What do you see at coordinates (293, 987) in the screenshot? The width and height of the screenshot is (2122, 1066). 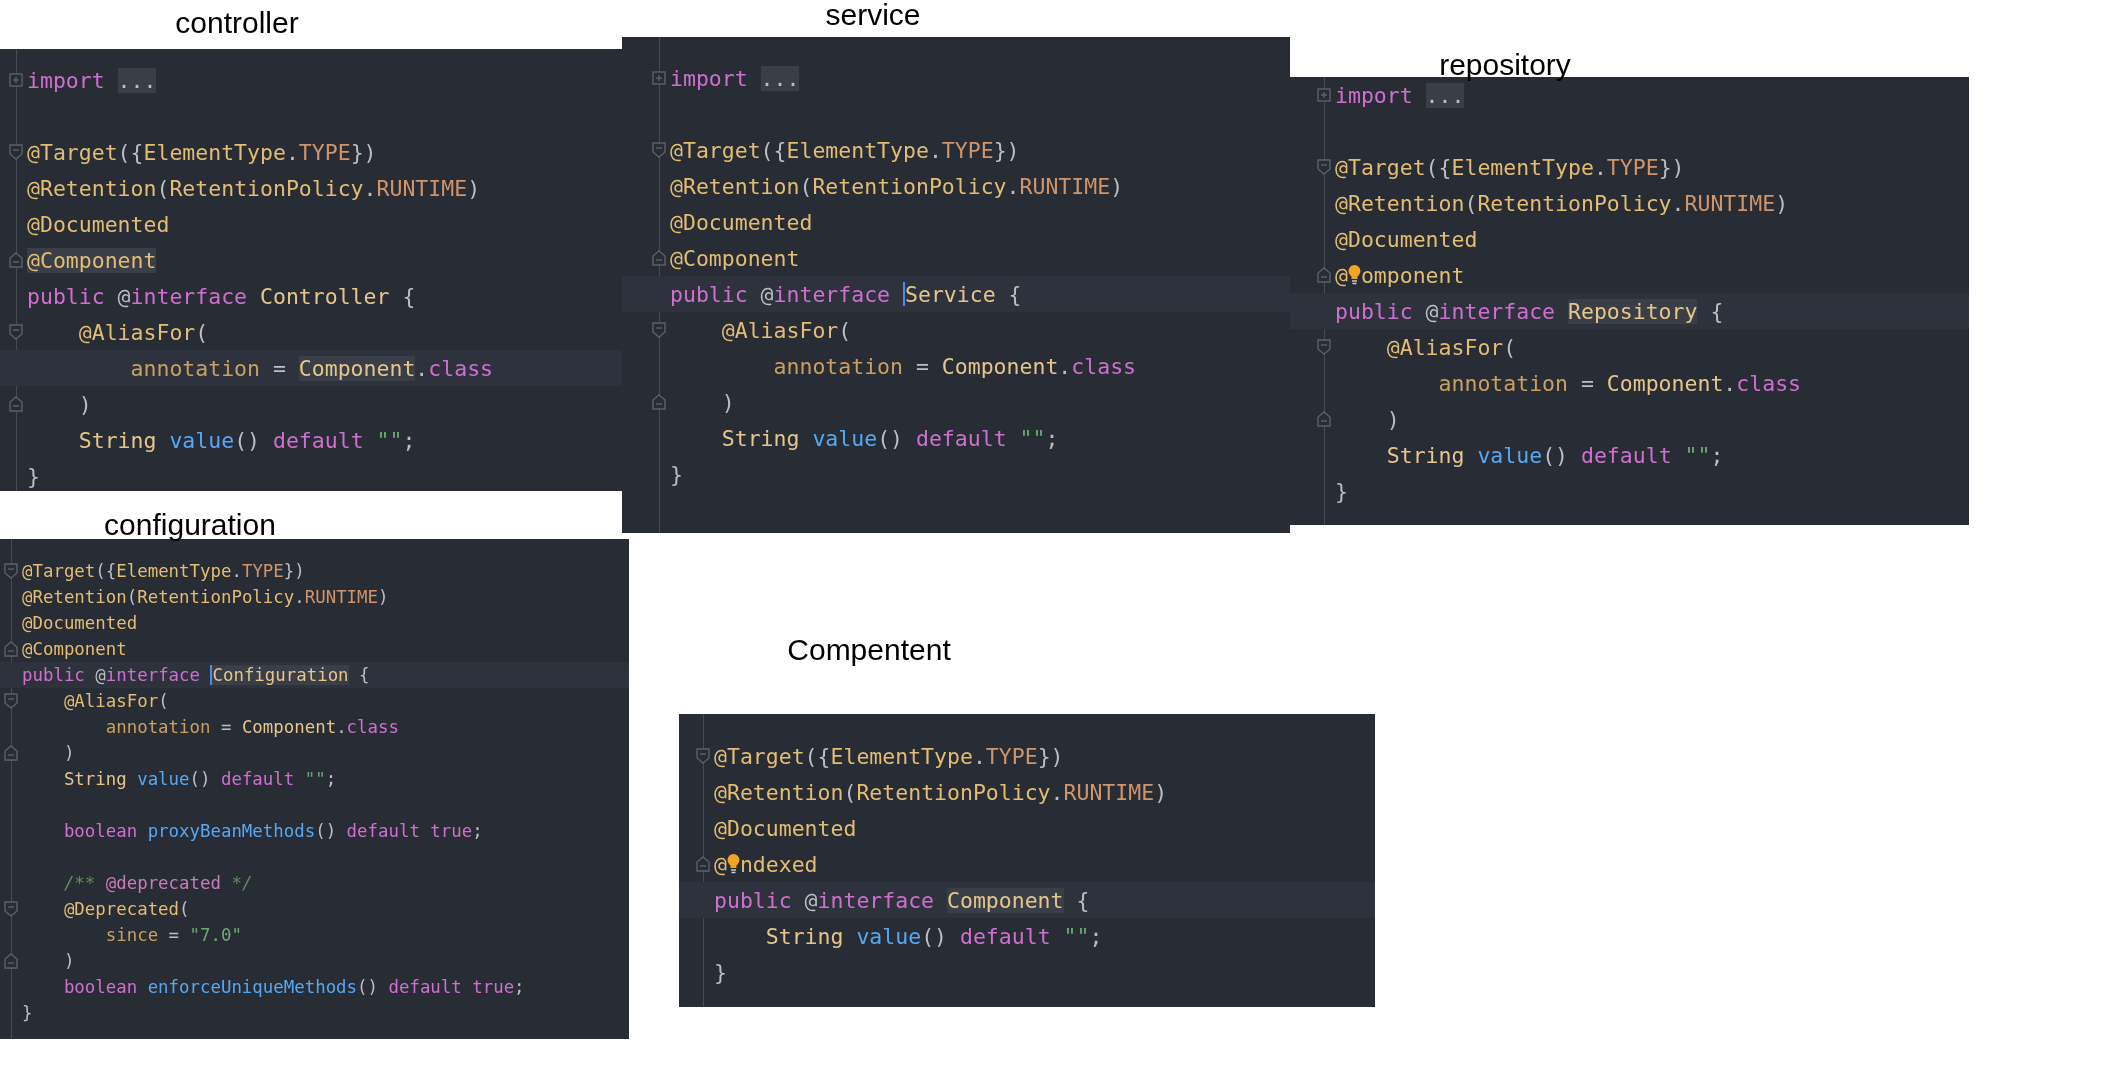 I see `code-line: boolean enforceUniqueMethods() default true;` at bounding box center [293, 987].